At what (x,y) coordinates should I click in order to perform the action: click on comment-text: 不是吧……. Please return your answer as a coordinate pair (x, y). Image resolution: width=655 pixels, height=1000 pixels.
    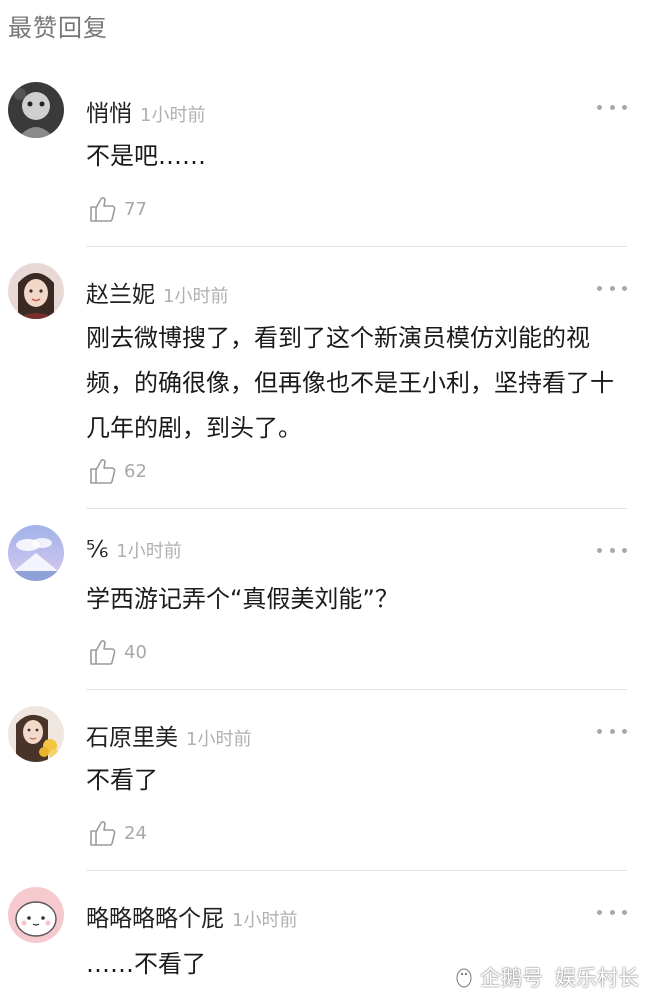
    Looking at the image, I should click on (146, 156).